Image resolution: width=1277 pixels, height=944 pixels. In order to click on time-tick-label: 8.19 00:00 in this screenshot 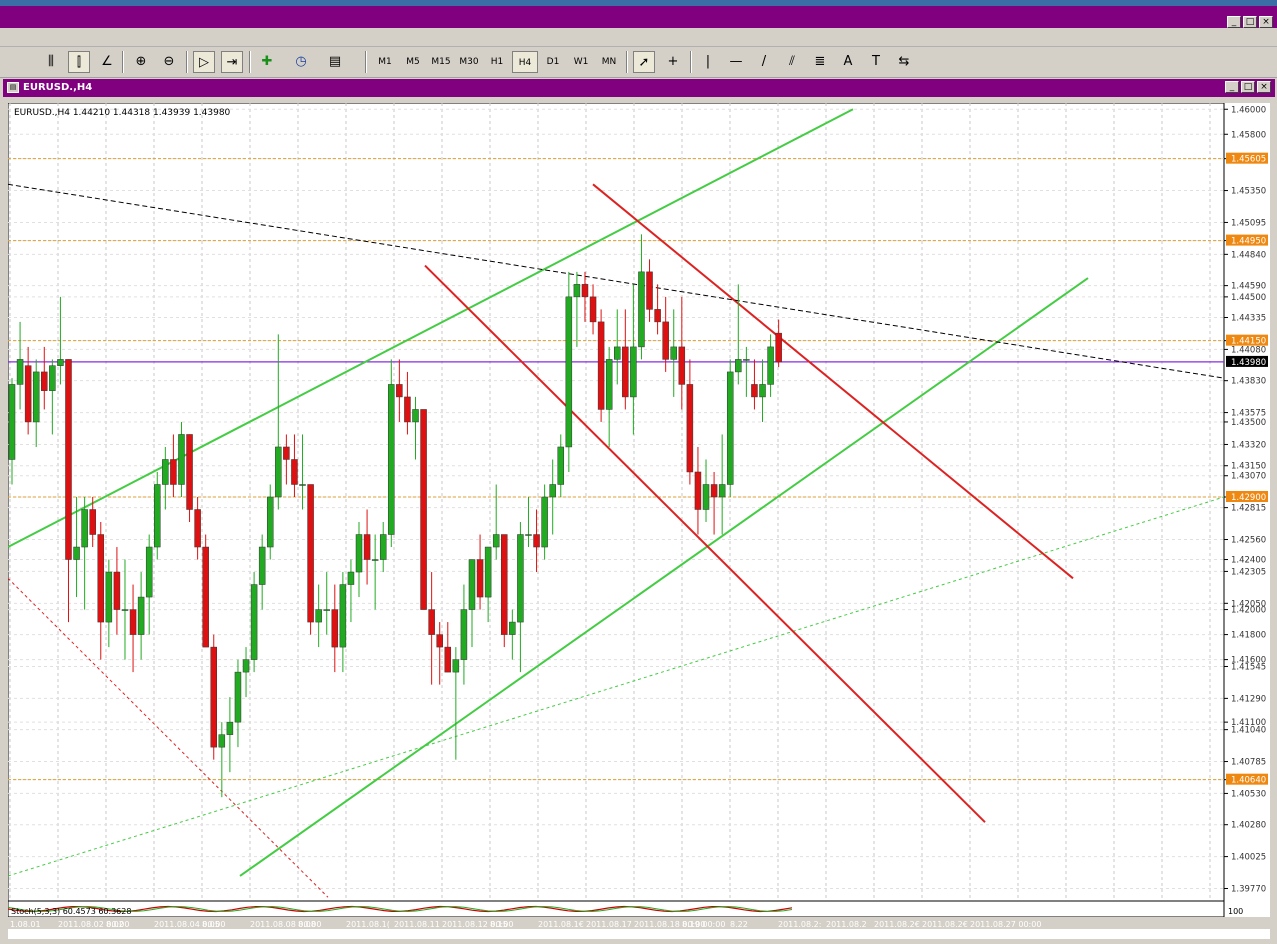, I will do `click(703, 924)`.